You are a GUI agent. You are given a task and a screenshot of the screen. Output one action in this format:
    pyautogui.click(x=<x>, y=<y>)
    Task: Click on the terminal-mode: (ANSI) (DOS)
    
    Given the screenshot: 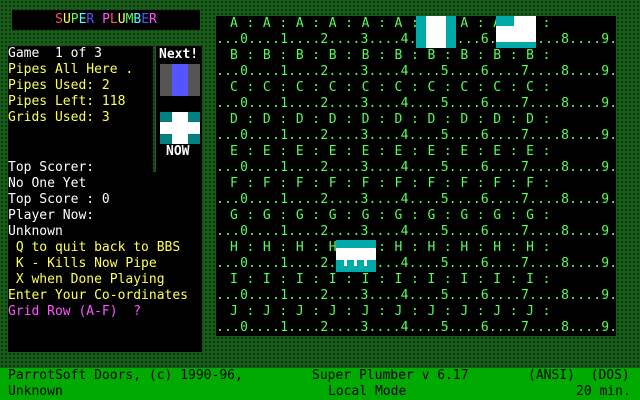 What is the action you would take?
    pyautogui.click(x=579, y=375)
    